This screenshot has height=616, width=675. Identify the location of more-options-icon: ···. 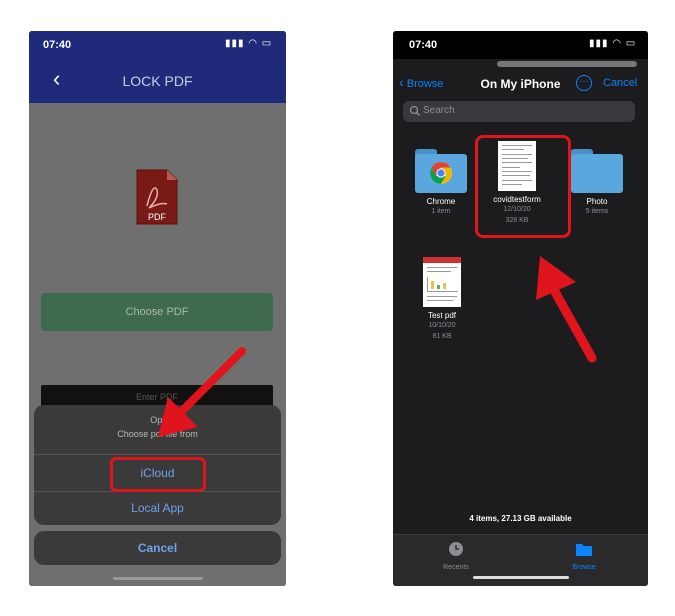
(584, 83).